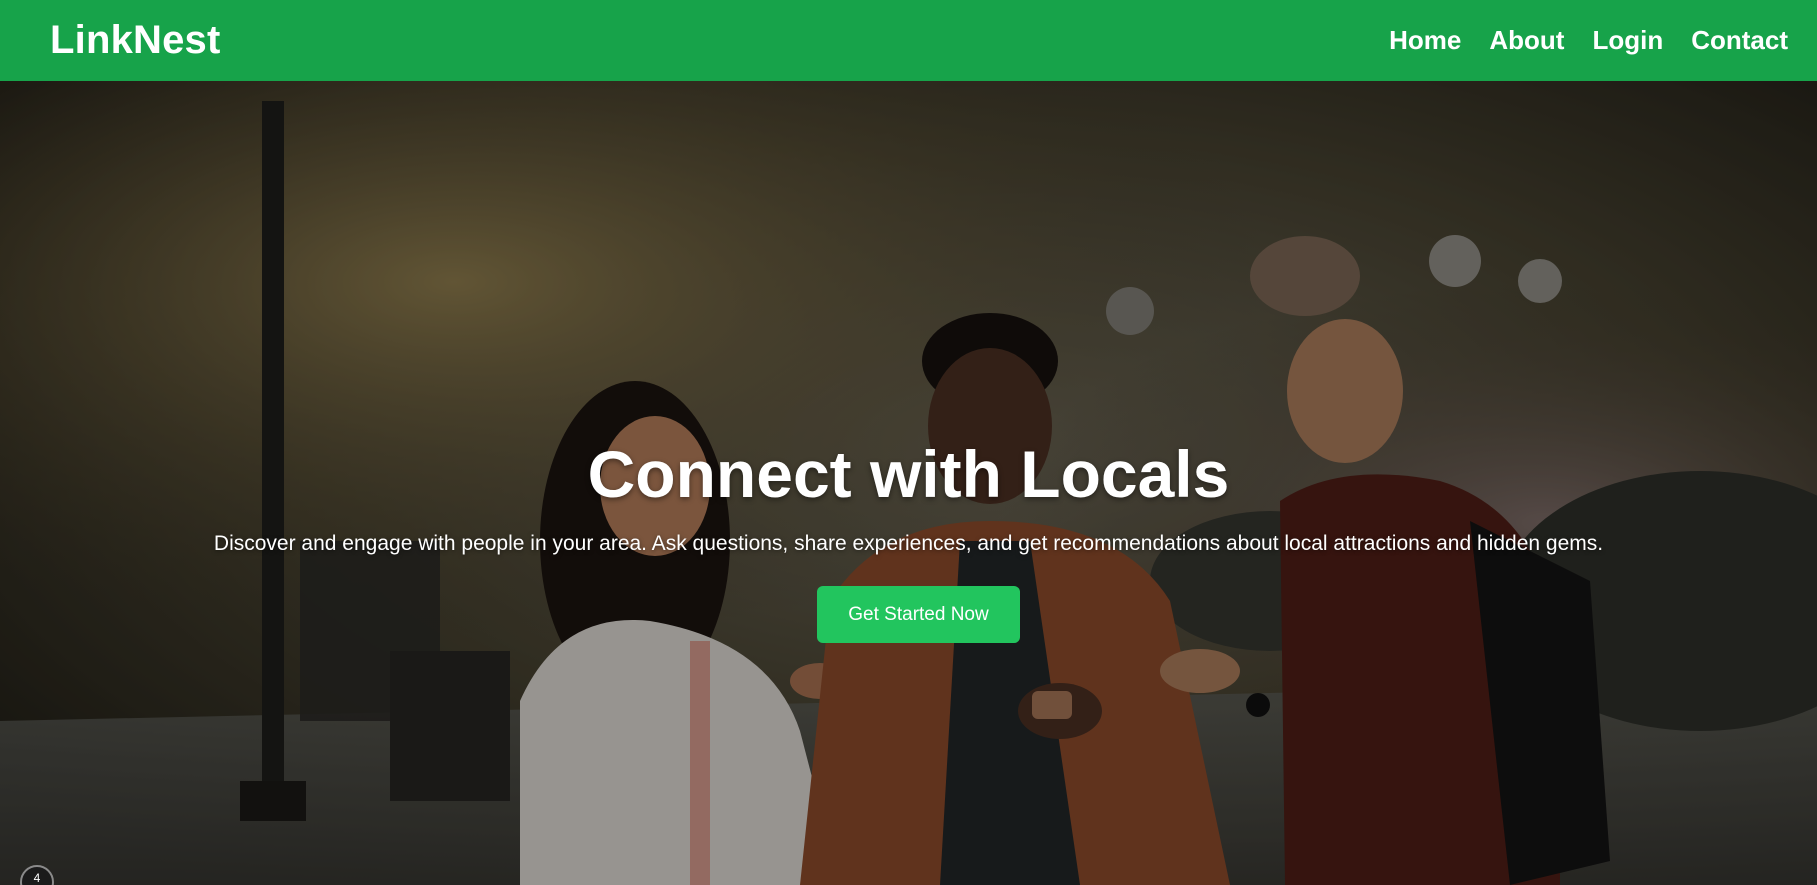  What do you see at coordinates (918, 614) in the screenshot?
I see `get-started-button: Get Started Now` at bounding box center [918, 614].